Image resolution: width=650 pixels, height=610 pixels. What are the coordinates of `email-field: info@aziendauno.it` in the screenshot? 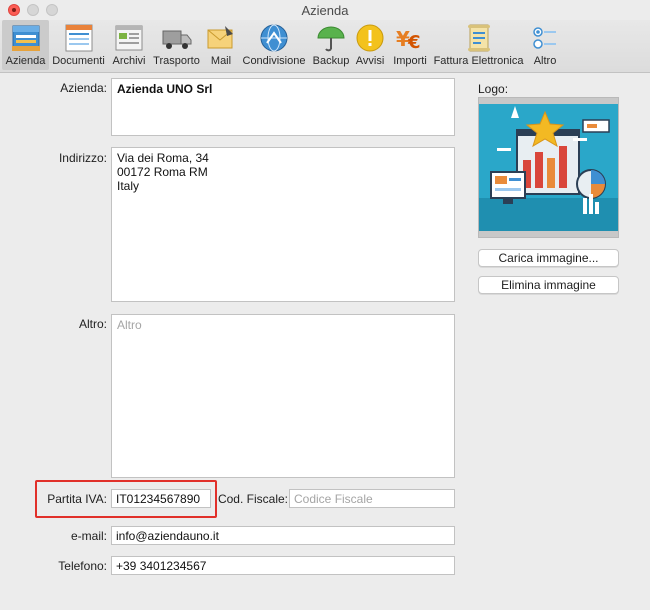 It's located at (283, 535).